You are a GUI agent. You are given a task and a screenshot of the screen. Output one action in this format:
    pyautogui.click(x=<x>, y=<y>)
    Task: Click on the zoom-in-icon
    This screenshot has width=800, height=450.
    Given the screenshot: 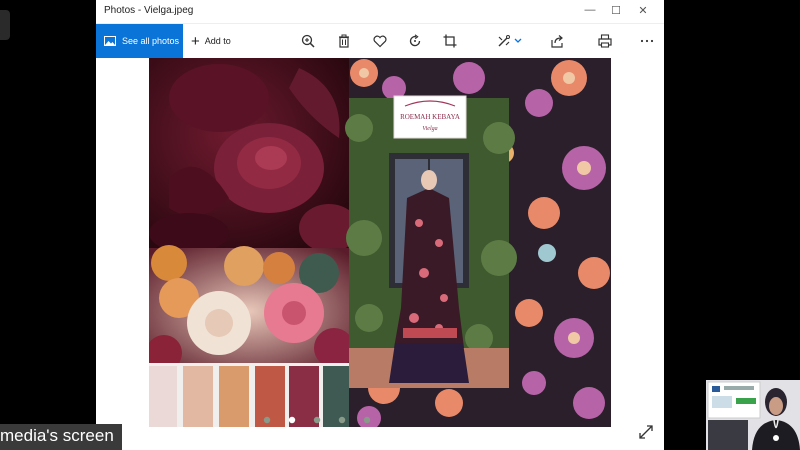 What is the action you would take?
    pyautogui.click(x=308, y=41)
    